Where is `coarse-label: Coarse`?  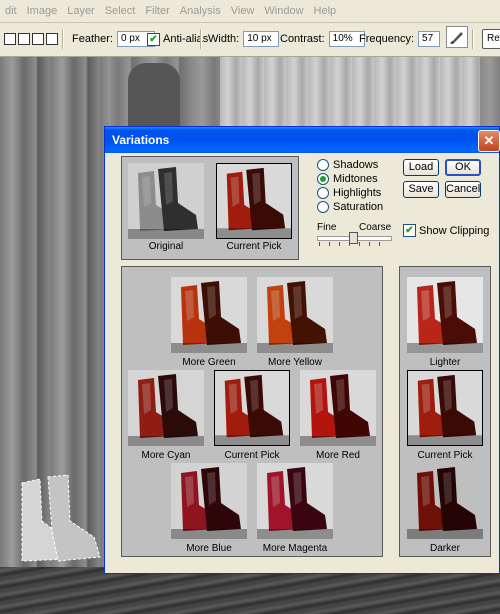
coarse-label: Coarse is located at coordinates (375, 227).